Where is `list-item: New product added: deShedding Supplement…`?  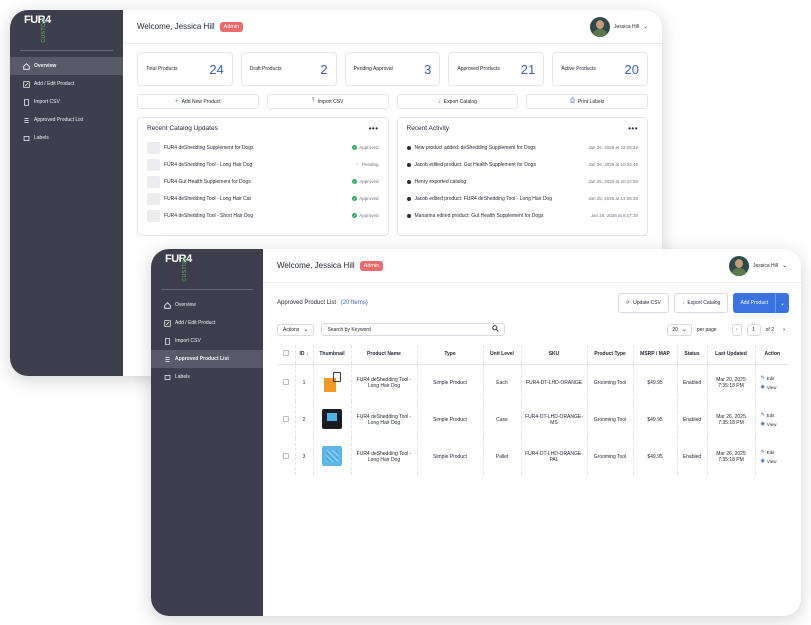 list-item: New product added: deShedding Supplement… is located at coordinates (522, 147).